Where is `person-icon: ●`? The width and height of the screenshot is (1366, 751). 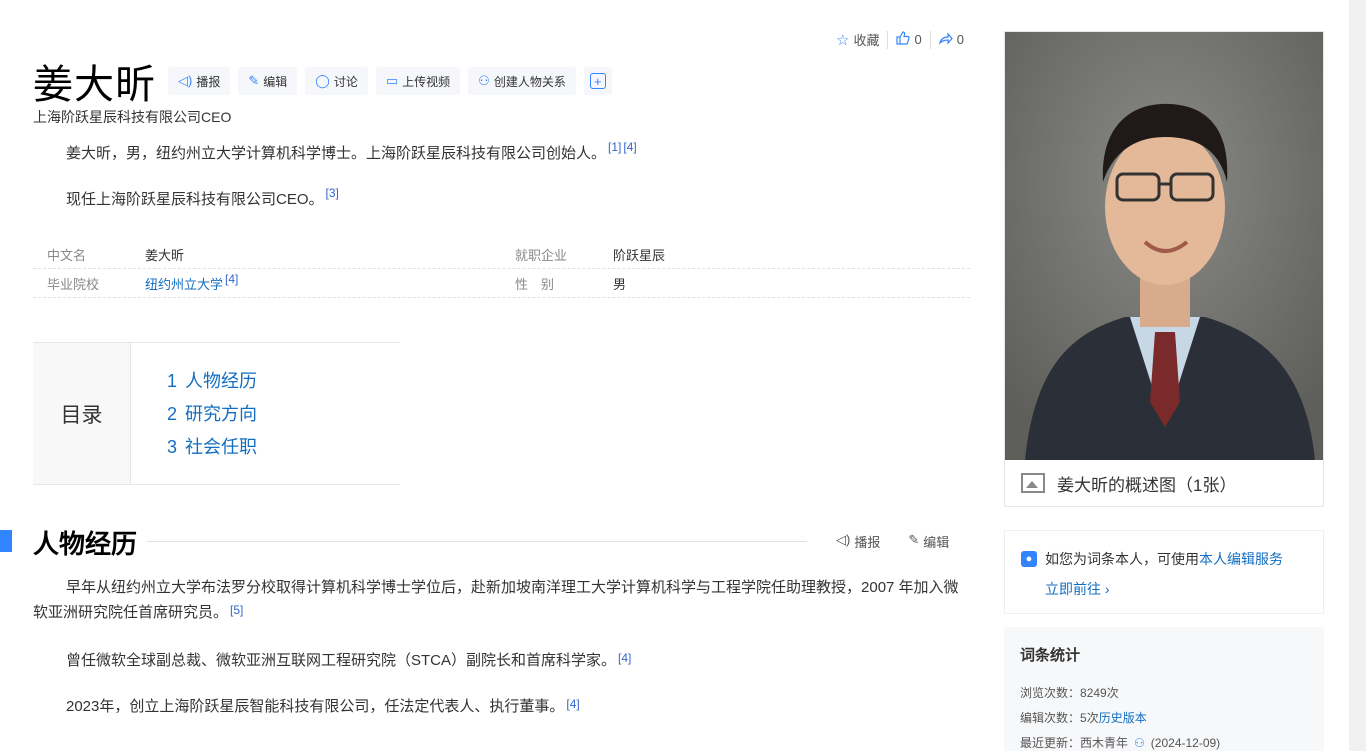 person-icon: ● is located at coordinates (1029, 559).